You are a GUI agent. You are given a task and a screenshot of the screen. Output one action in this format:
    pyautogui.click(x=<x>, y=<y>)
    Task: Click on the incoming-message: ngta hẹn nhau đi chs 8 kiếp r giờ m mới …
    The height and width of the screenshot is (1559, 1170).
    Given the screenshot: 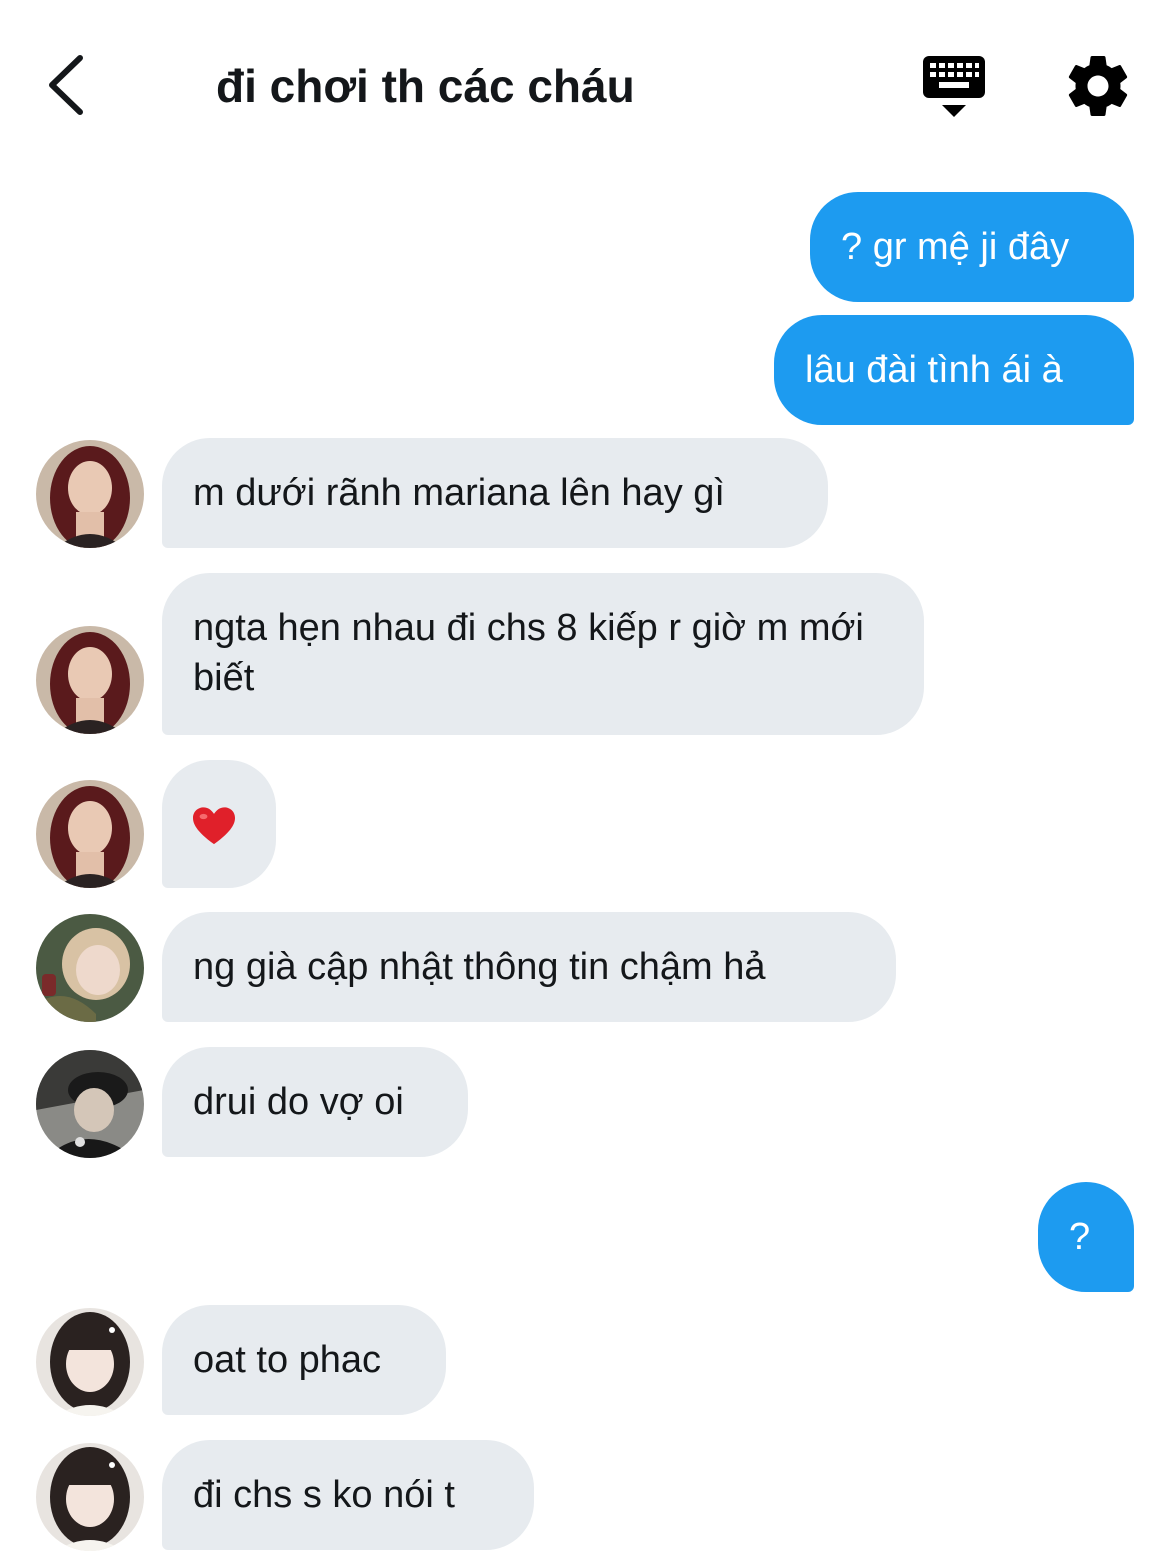 What is the action you would take?
    pyautogui.click(x=543, y=654)
    